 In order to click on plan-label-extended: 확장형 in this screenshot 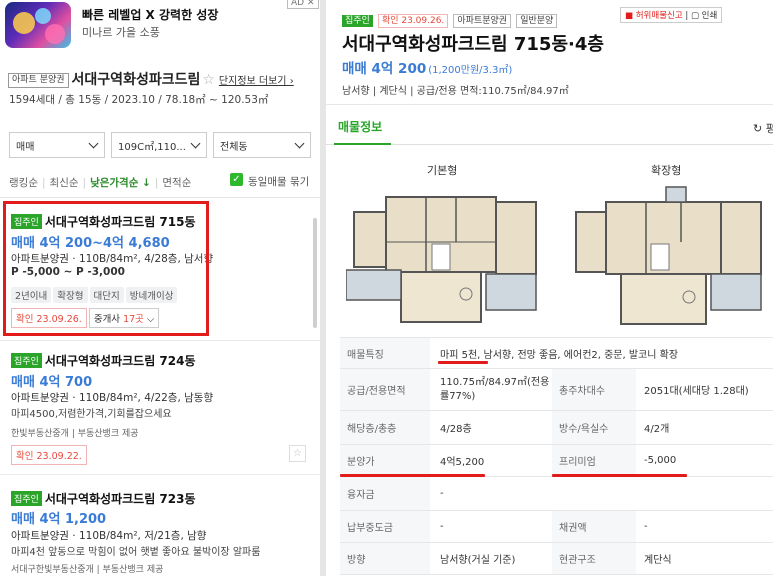, I will do `click(666, 170)`.